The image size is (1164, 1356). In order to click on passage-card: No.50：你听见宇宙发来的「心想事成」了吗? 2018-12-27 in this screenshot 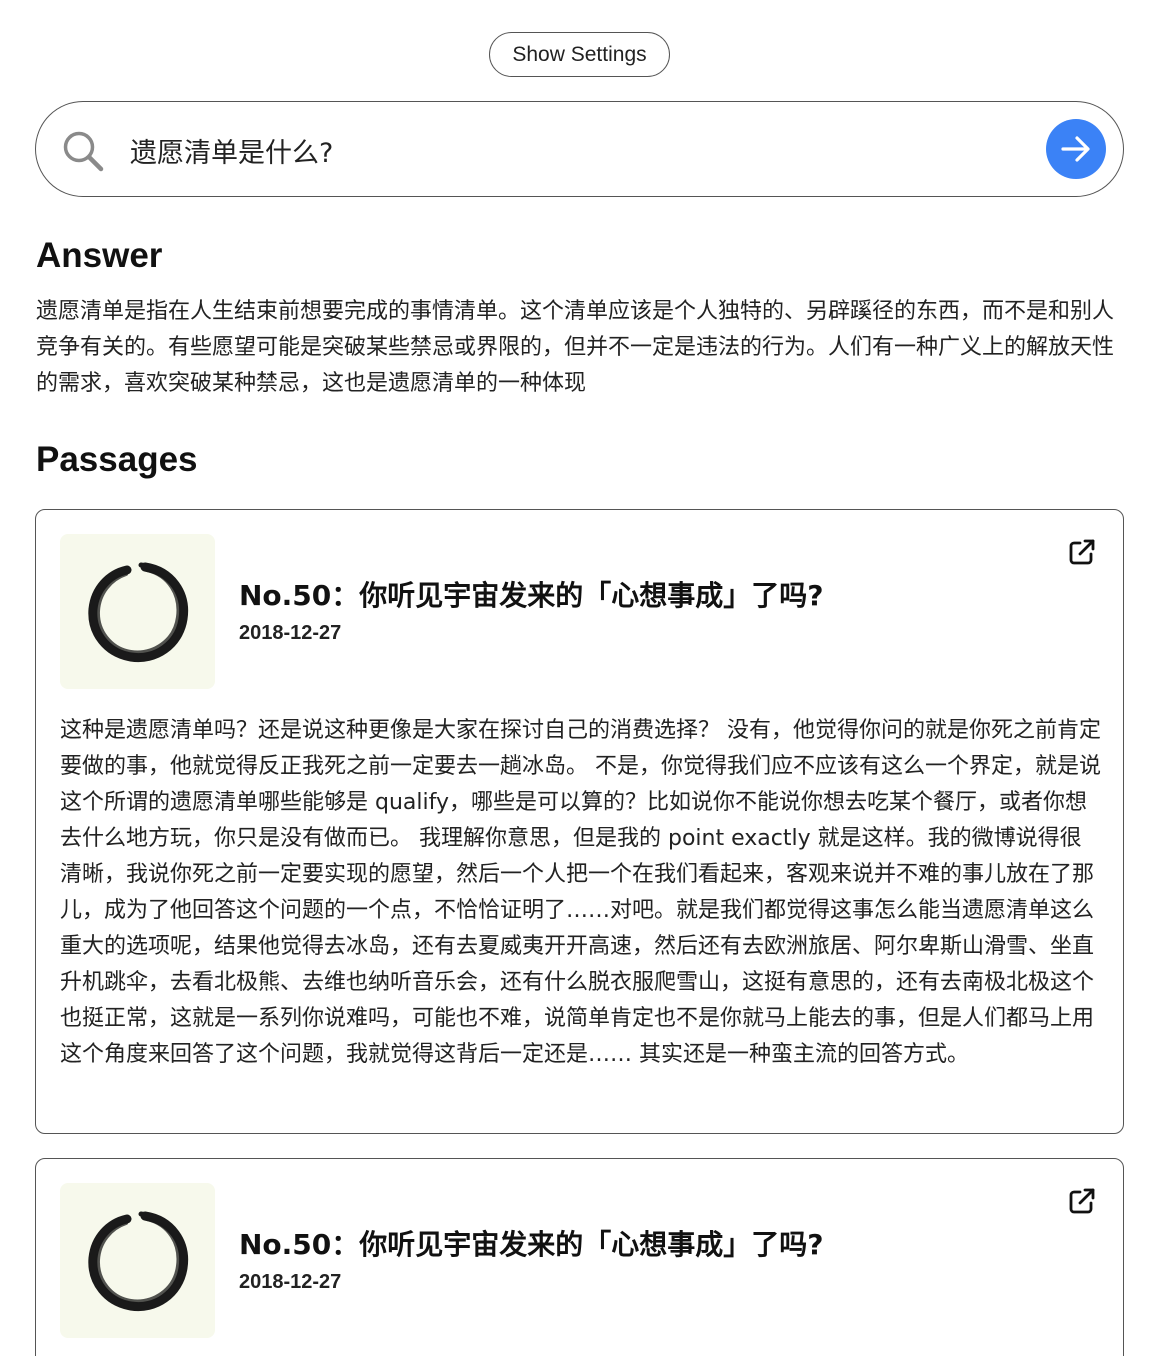, I will do `click(579, 1257)`.